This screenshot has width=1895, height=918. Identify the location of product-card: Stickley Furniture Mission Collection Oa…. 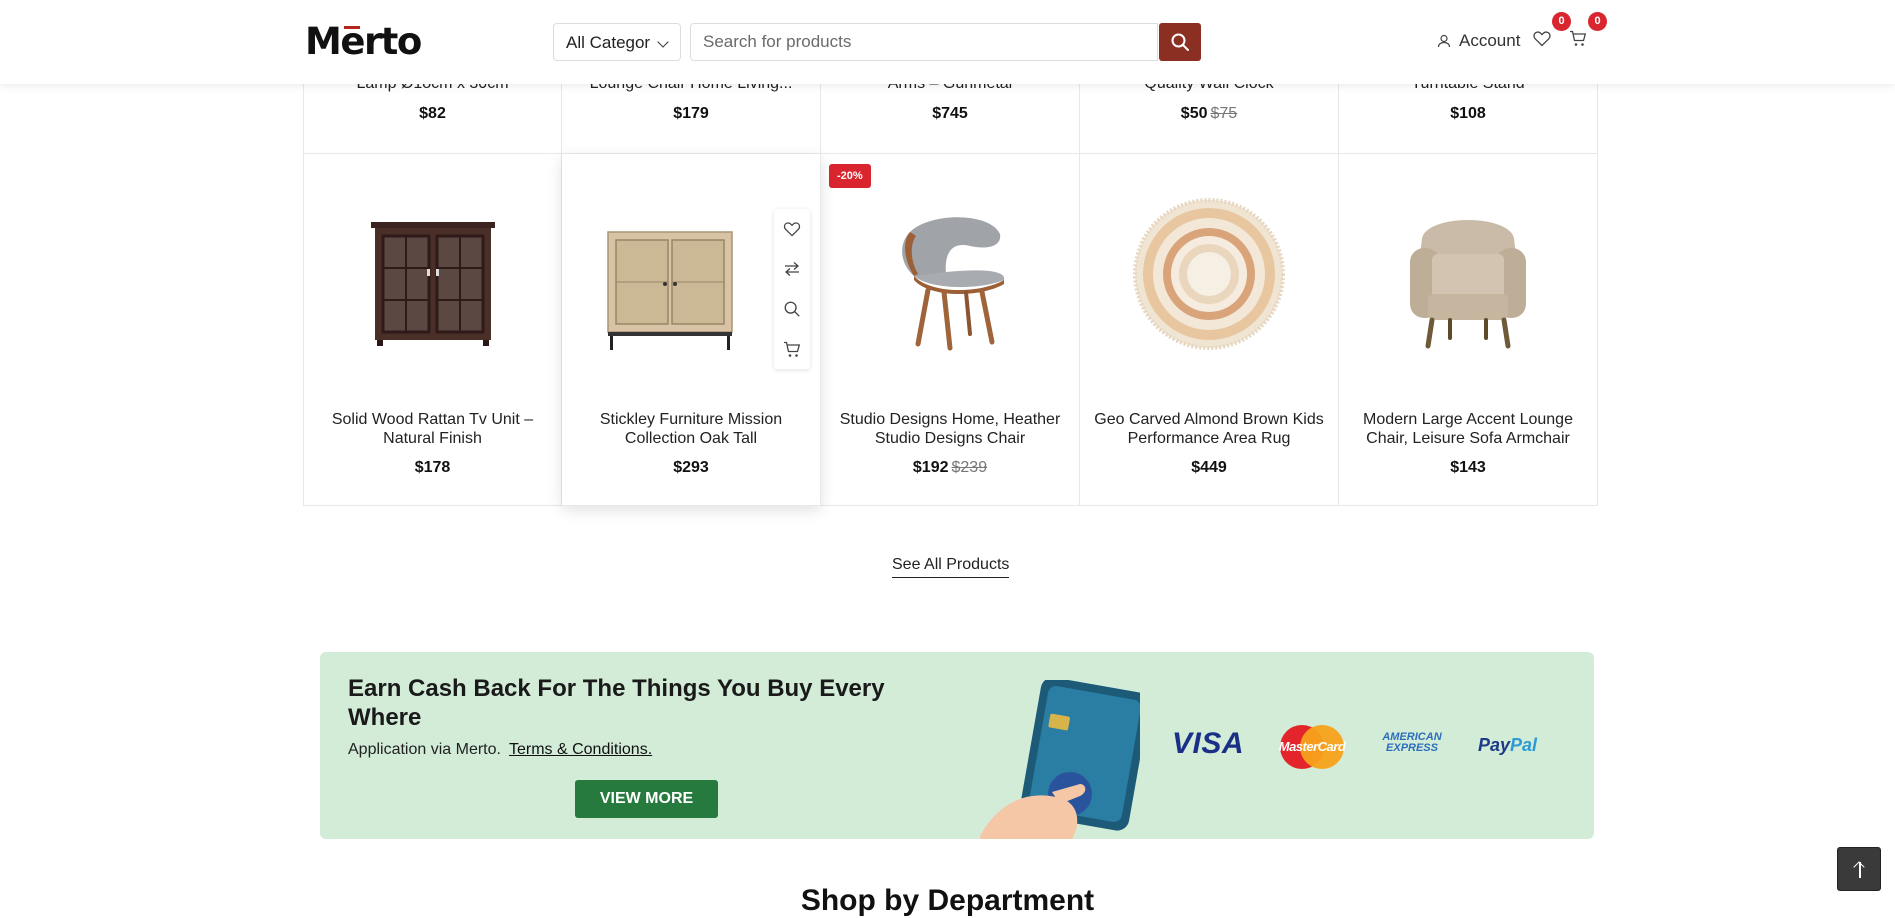
(691, 330).